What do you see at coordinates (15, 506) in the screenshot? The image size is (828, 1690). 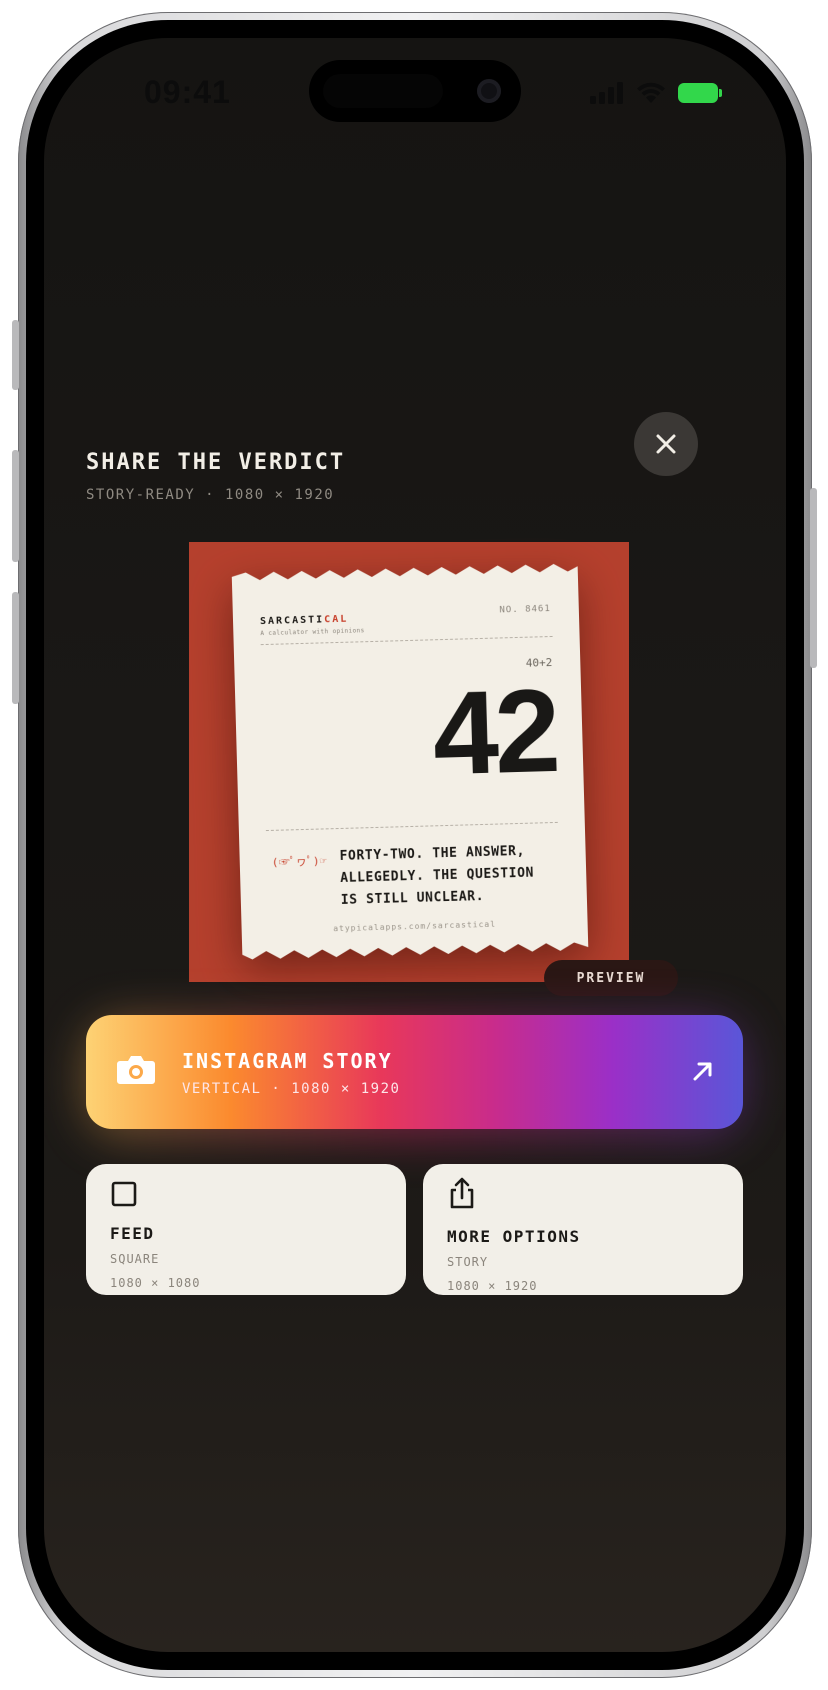 I see `volume-up-button` at bounding box center [15, 506].